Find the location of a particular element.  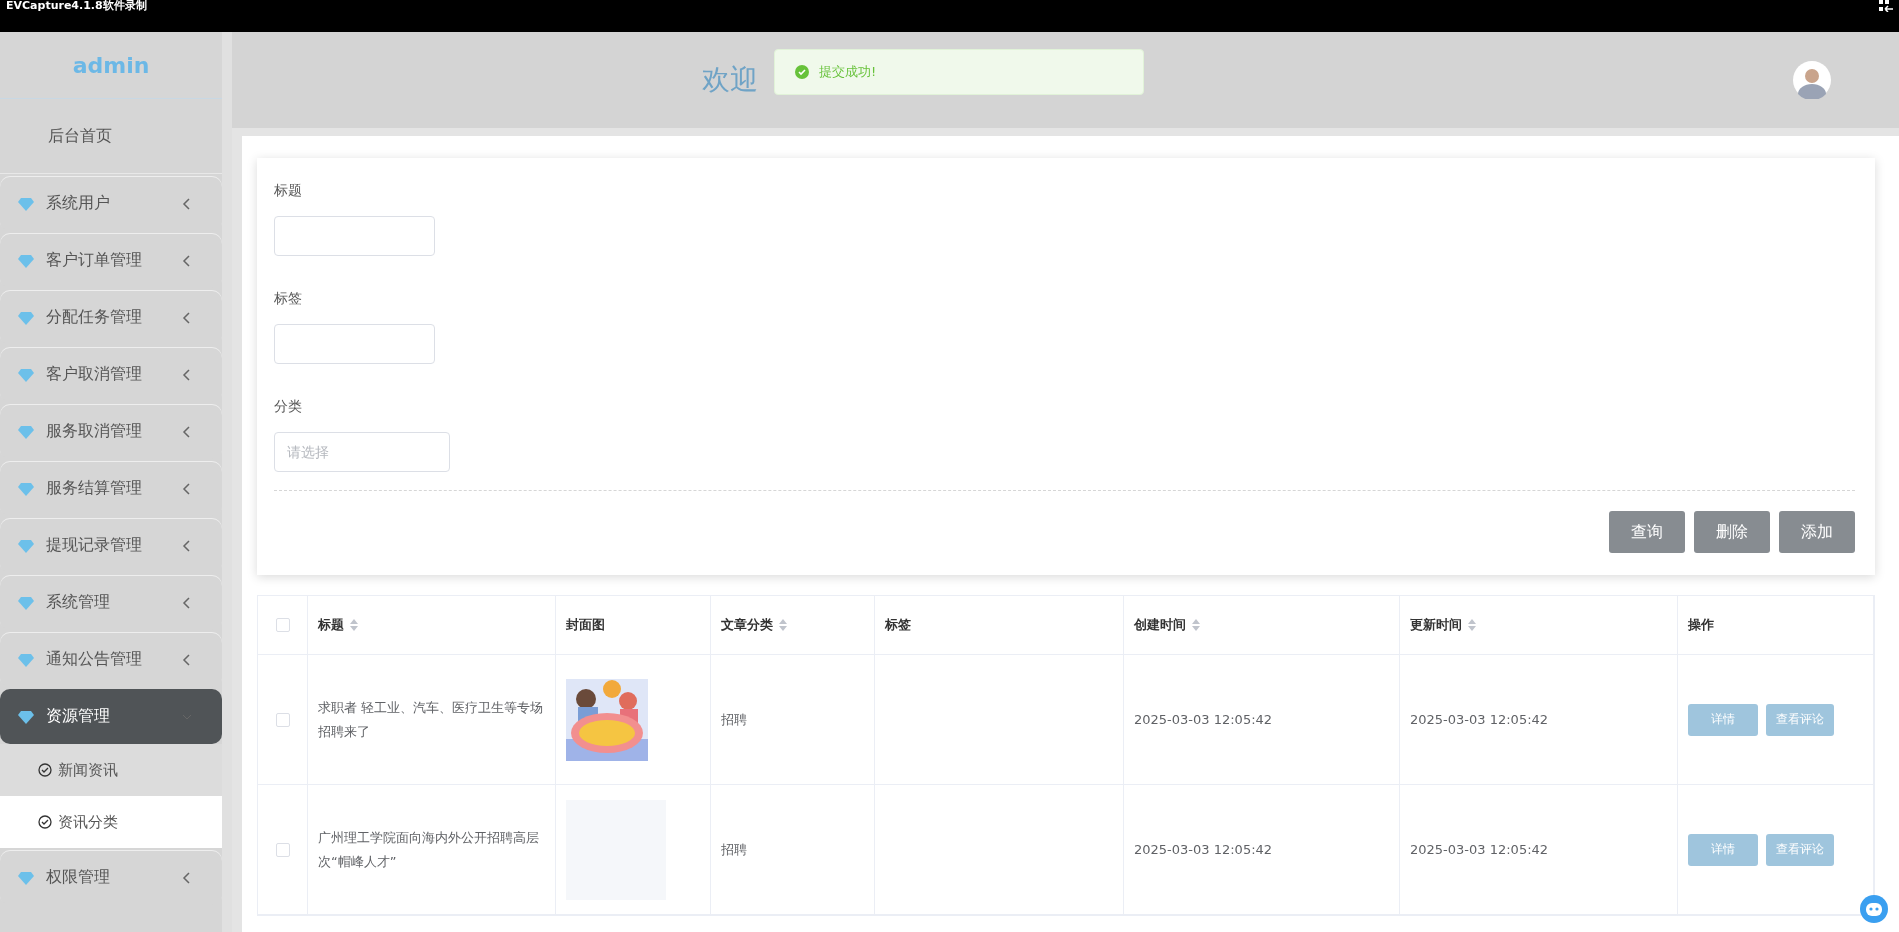

table-cell-text: 广州理工学院面向海内外公开招聘高层次“帽峰人才” is located at coordinates (429, 849).